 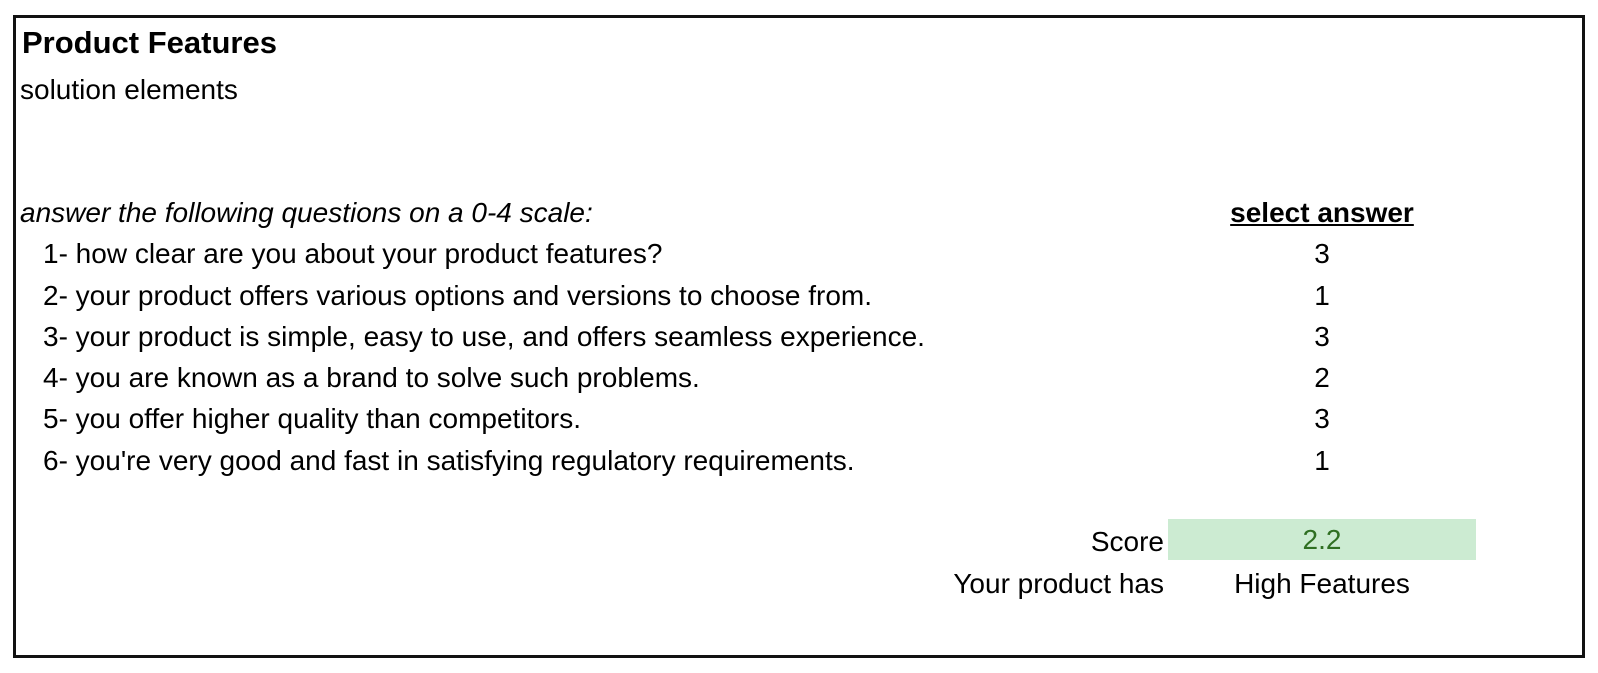 What do you see at coordinates (1127, 541) in the screenshot?
I see `score-label: Score` at bounding box center [1127, 541].